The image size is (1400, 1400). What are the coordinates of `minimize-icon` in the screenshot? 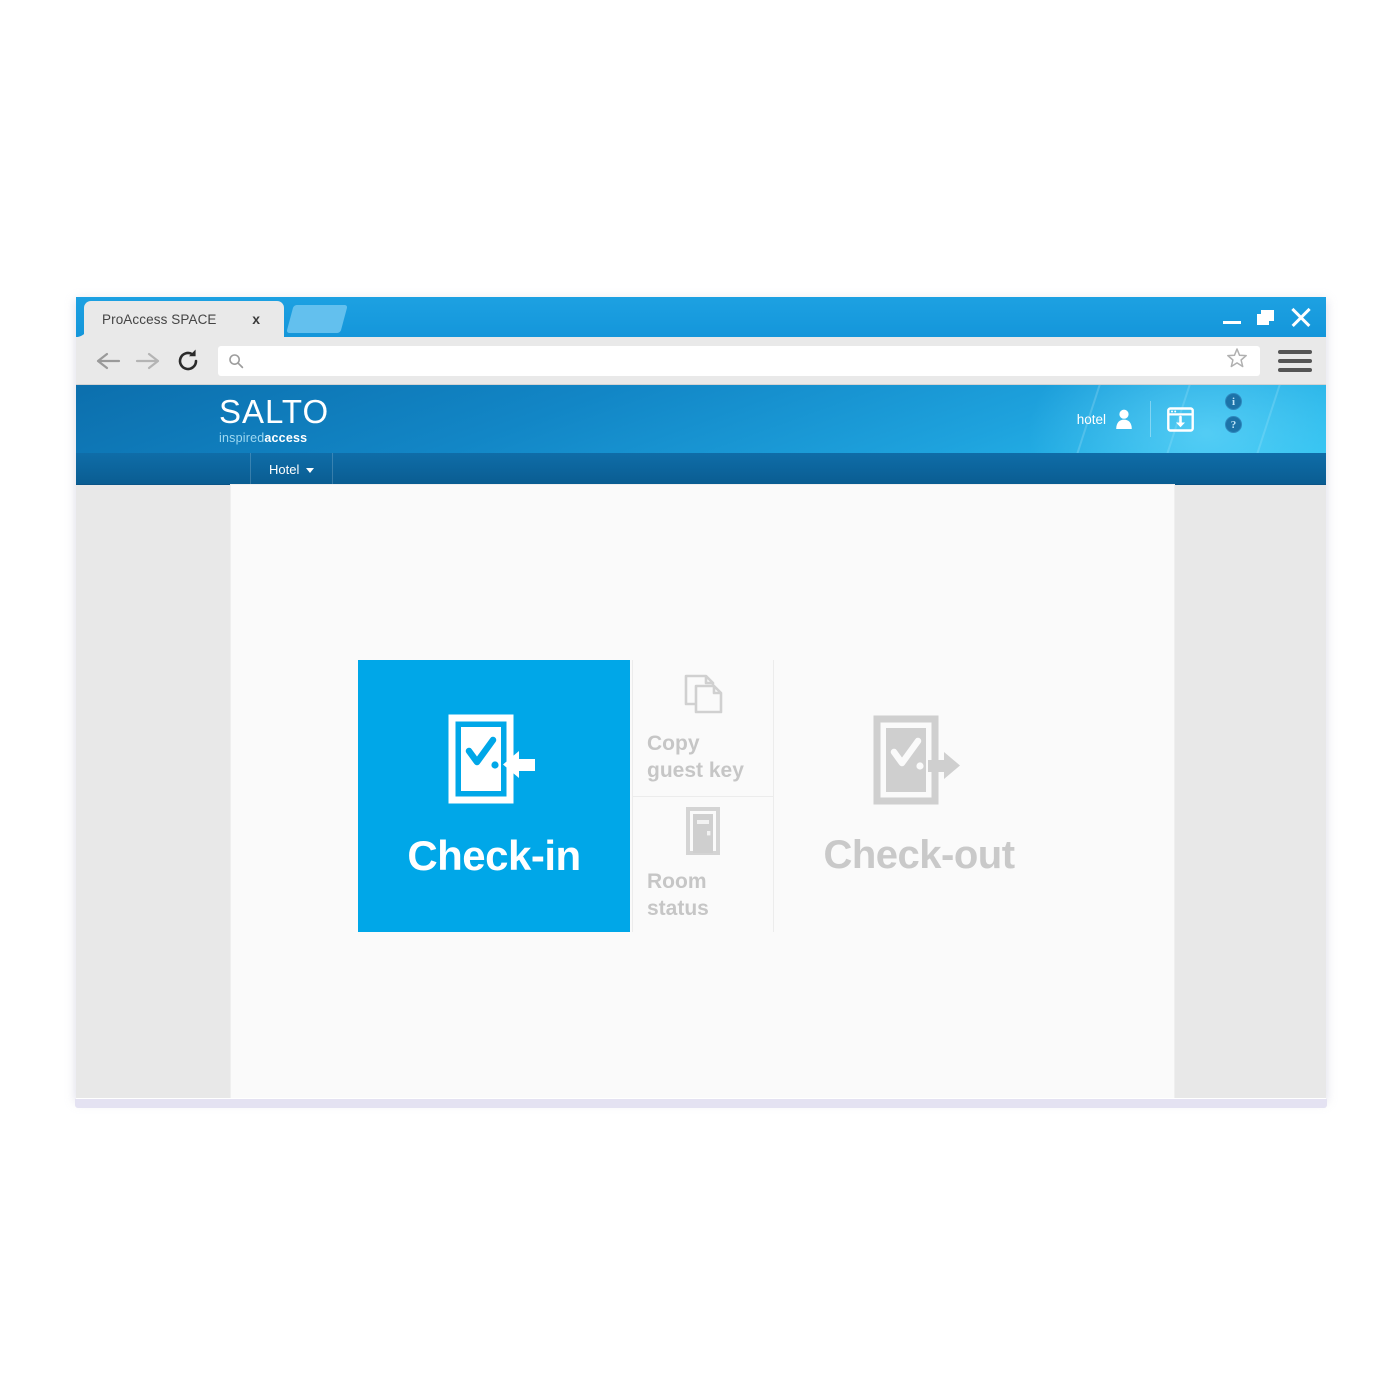 It's located at (1232, 317).